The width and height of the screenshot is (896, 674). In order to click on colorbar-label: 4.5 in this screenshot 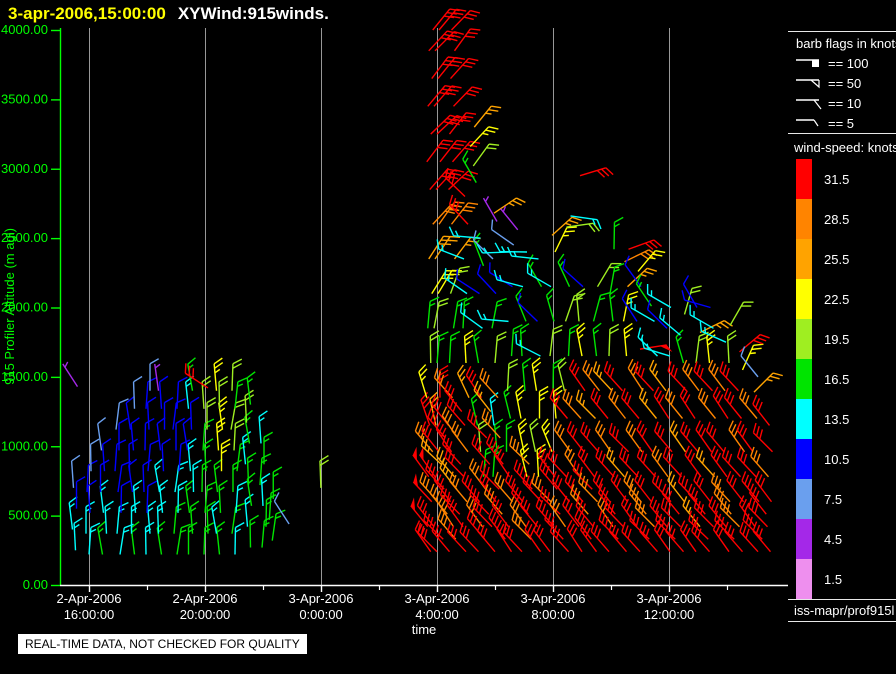, I will do `click(833, 539)`.